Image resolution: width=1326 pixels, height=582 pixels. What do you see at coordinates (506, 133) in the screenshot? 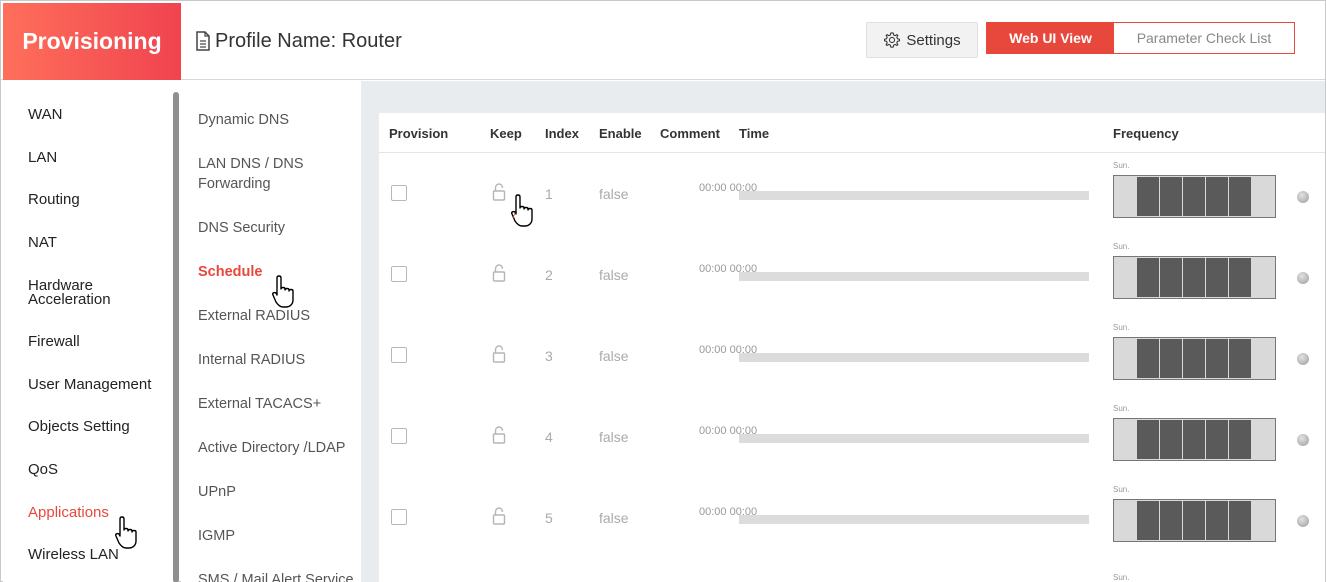
I see `column-keep: Keep` at bounding box center [506, 133].